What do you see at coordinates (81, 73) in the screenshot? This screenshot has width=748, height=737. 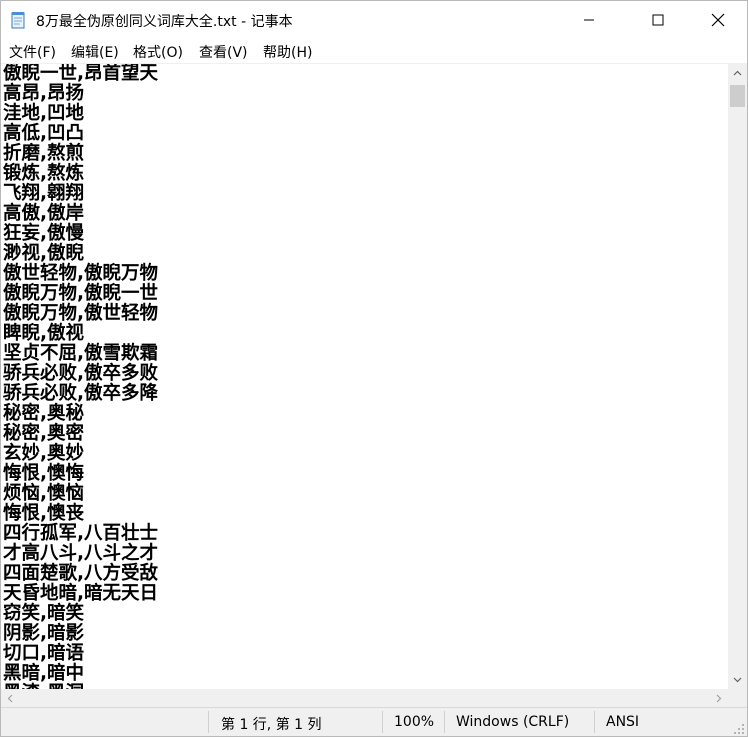 I see `text-line: 傲睨一世,昂首望天` at bounding box center [81, 73].